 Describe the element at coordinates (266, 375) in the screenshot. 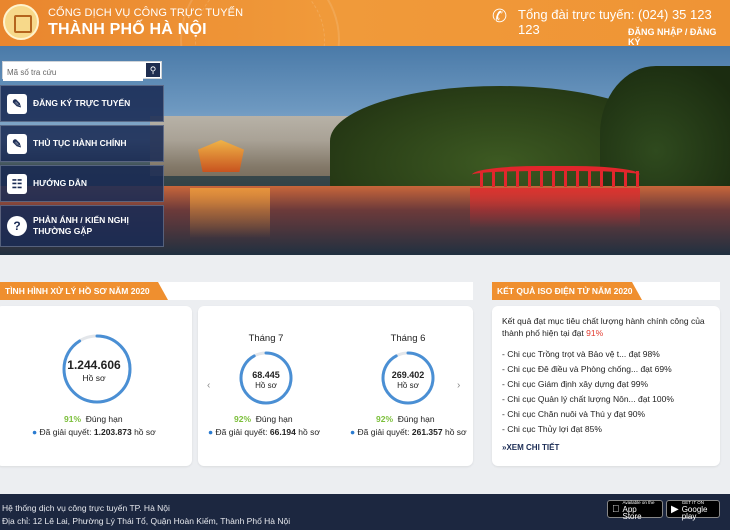

I see `month-value: 68.445` at that location.